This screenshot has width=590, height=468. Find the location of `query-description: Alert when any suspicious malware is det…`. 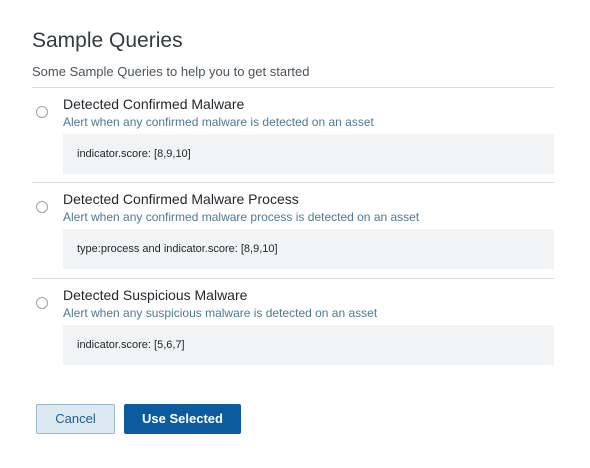

query-description: Alert when any suspicious malware is det… is located at coordinates (220, 313).